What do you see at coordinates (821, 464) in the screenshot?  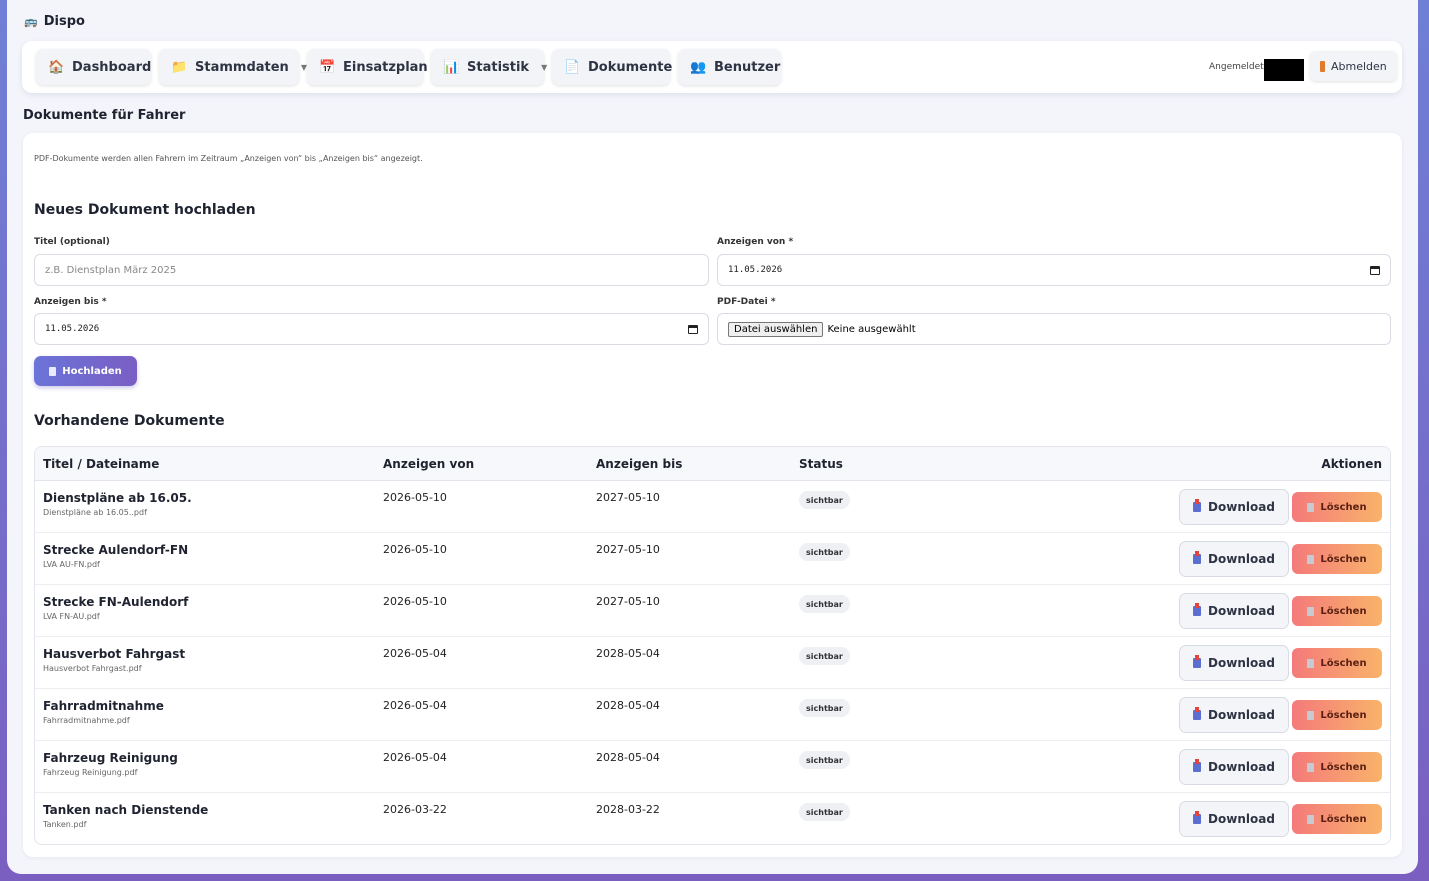 I see `column-header: Status` at bounding box center [821, 464].